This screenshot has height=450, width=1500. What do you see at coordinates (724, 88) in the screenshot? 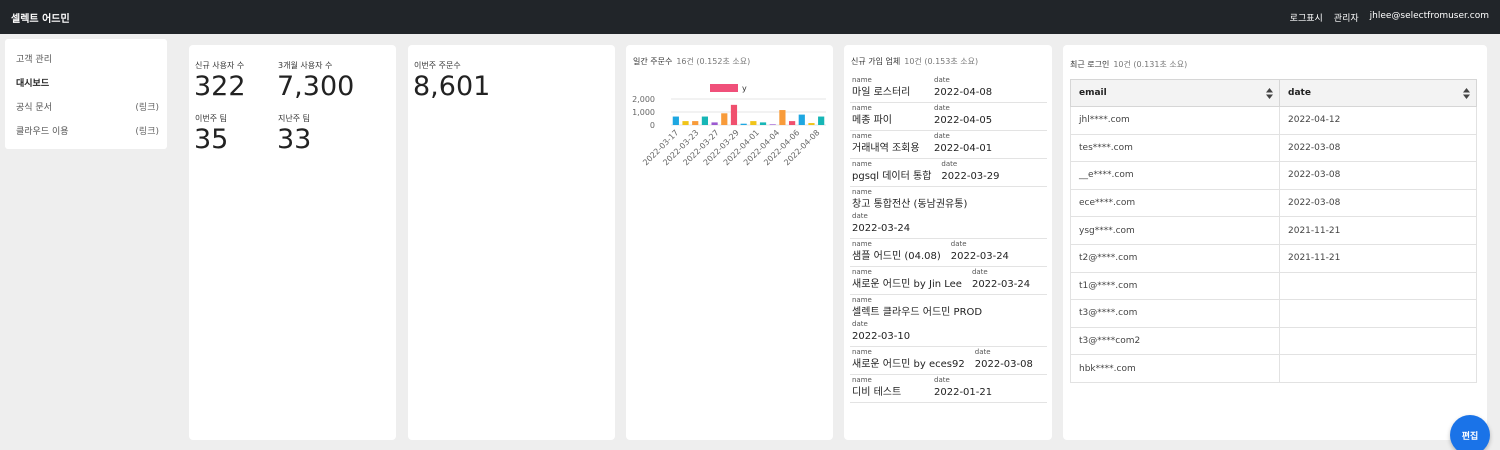
I see `legend-swatch` at bounding box center [724, 88].